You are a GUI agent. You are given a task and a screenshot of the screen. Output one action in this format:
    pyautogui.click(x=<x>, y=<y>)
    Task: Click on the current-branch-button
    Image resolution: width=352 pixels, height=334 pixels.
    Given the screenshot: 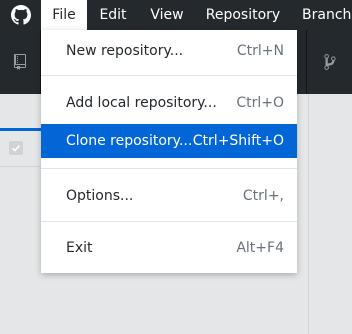 What is the action you would take?
    pyautogui.click(x=329, y=62)
    